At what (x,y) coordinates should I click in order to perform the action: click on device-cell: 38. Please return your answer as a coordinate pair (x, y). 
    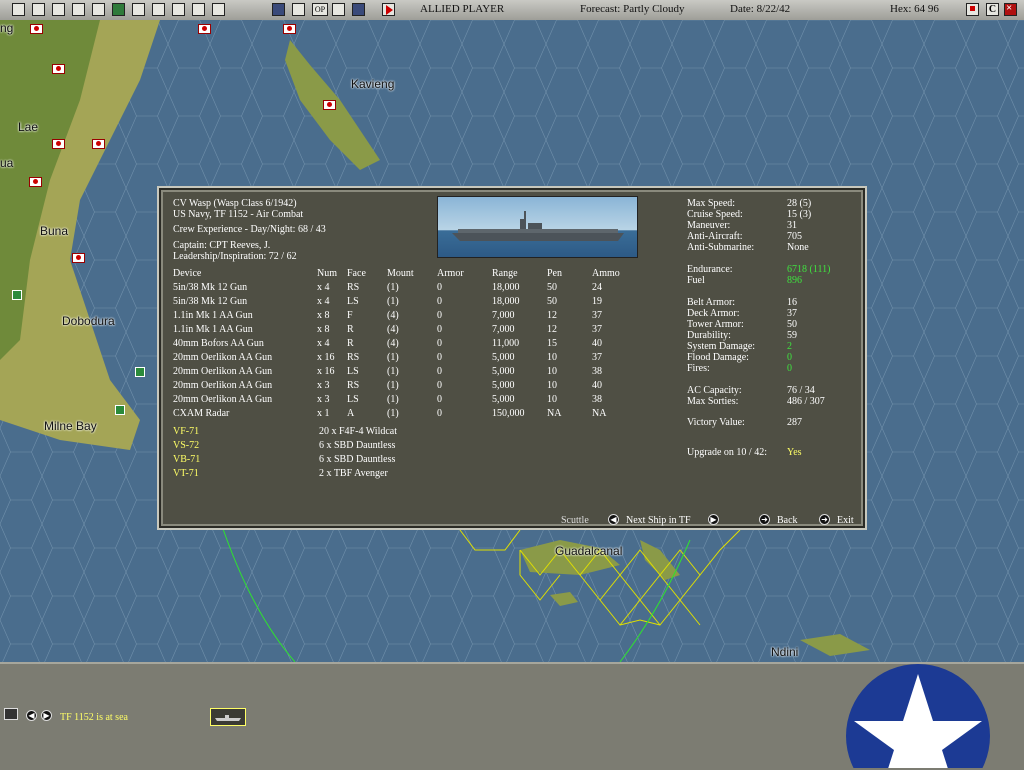
    Looking at the image, I should click on (597, 399).